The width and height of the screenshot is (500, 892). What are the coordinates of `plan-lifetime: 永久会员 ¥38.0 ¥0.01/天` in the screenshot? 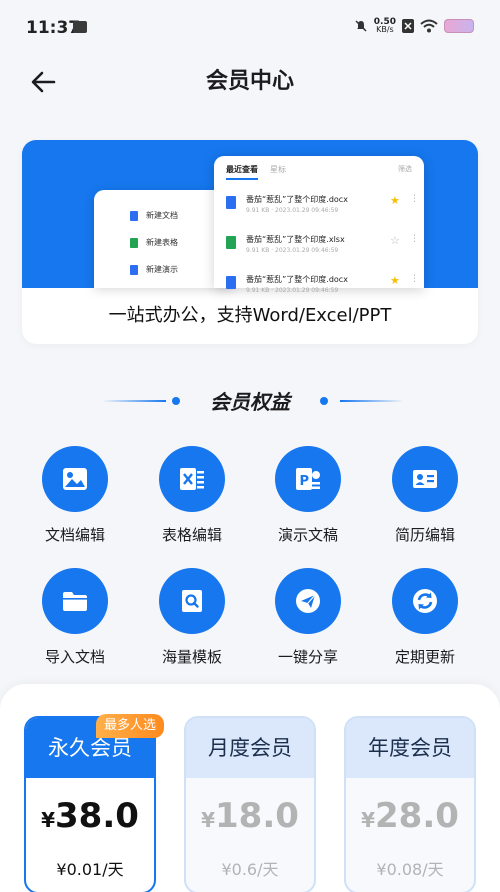 It's located at (90, 804).